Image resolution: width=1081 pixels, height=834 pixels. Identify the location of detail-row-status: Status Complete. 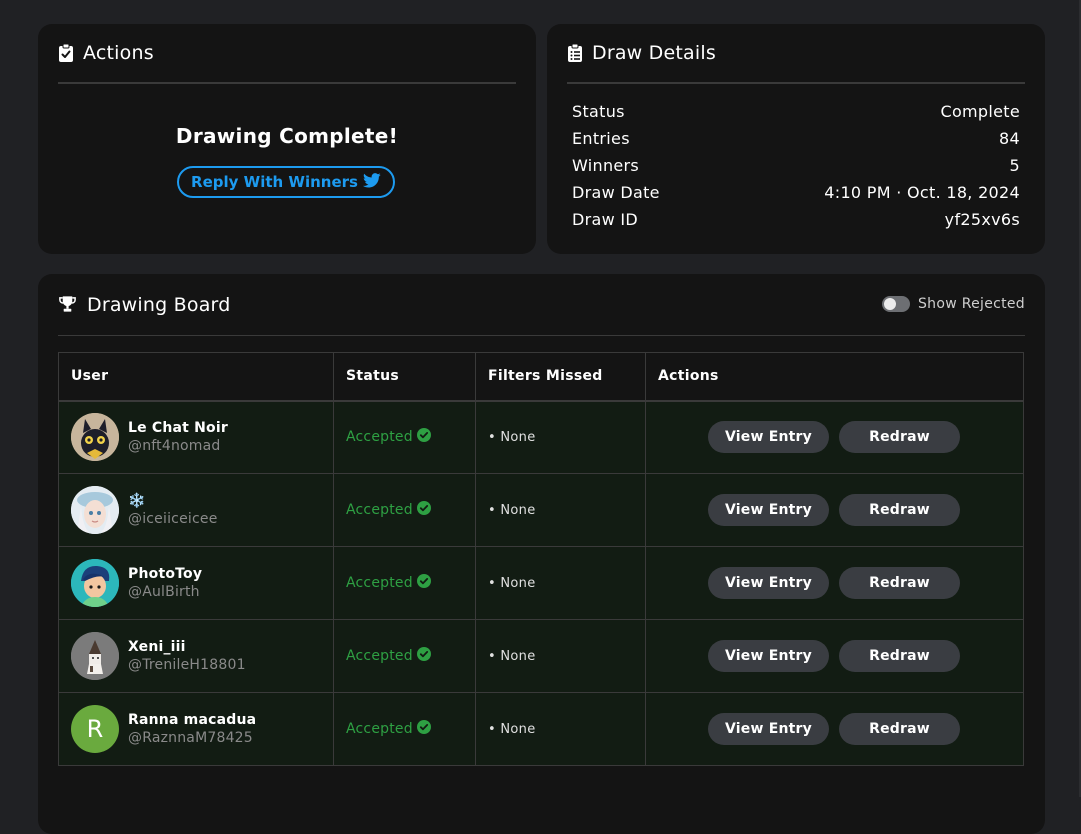
(796, 111).